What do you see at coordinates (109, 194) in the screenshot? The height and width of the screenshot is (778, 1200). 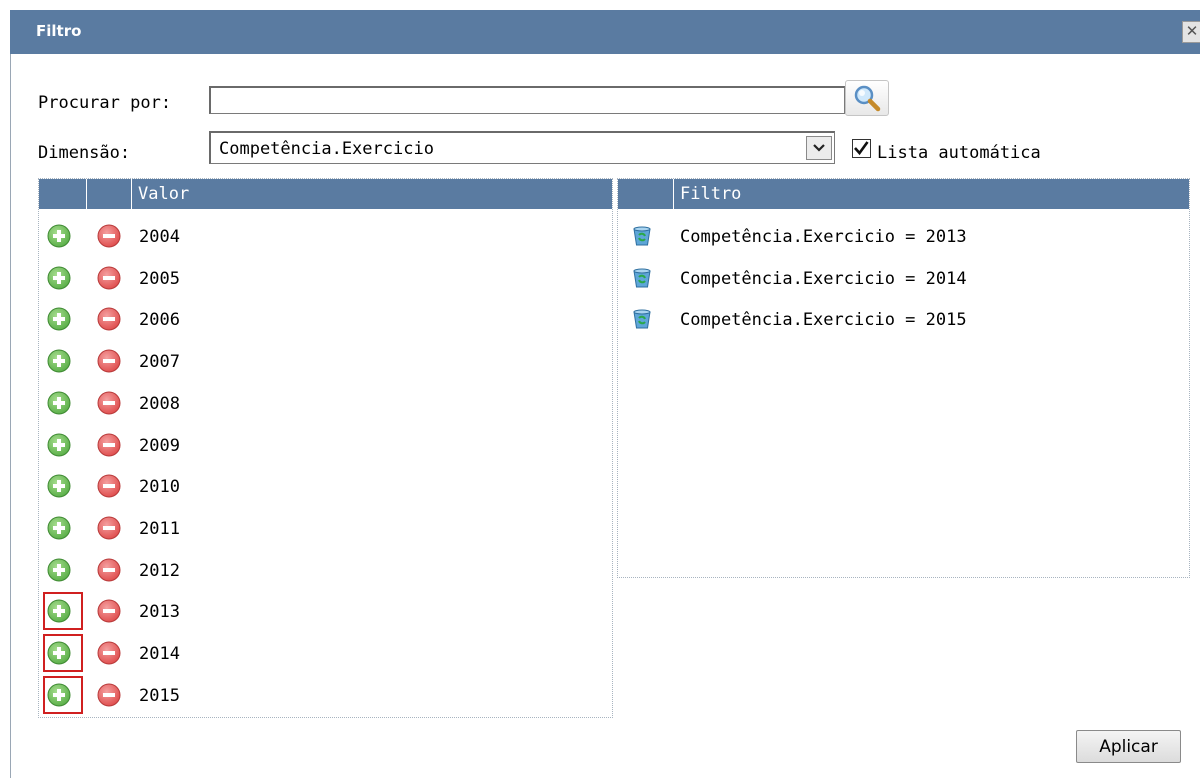 I see `remove-column-header` at bounding box center [109, 194].